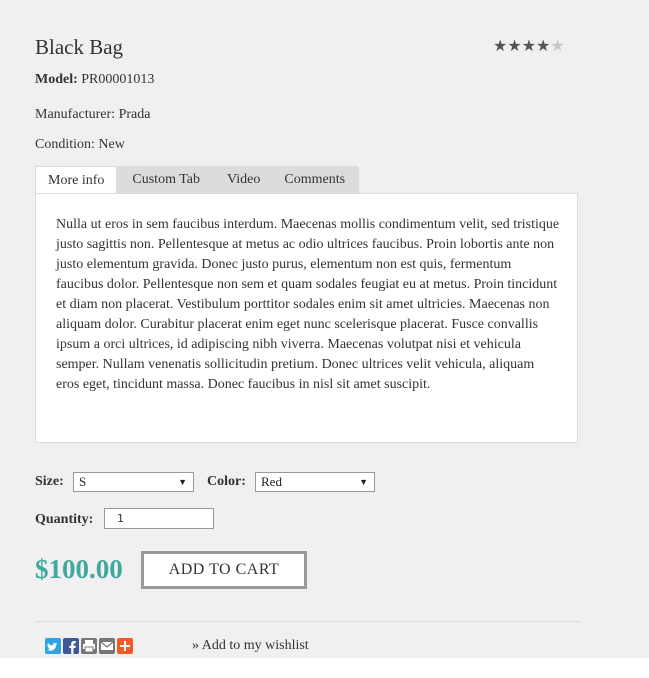 The height and width of the screenshot is (678, 649). Describe the element at coordinates (80, 144) in the screenshot. I see `condition: Condition: New` at that location.